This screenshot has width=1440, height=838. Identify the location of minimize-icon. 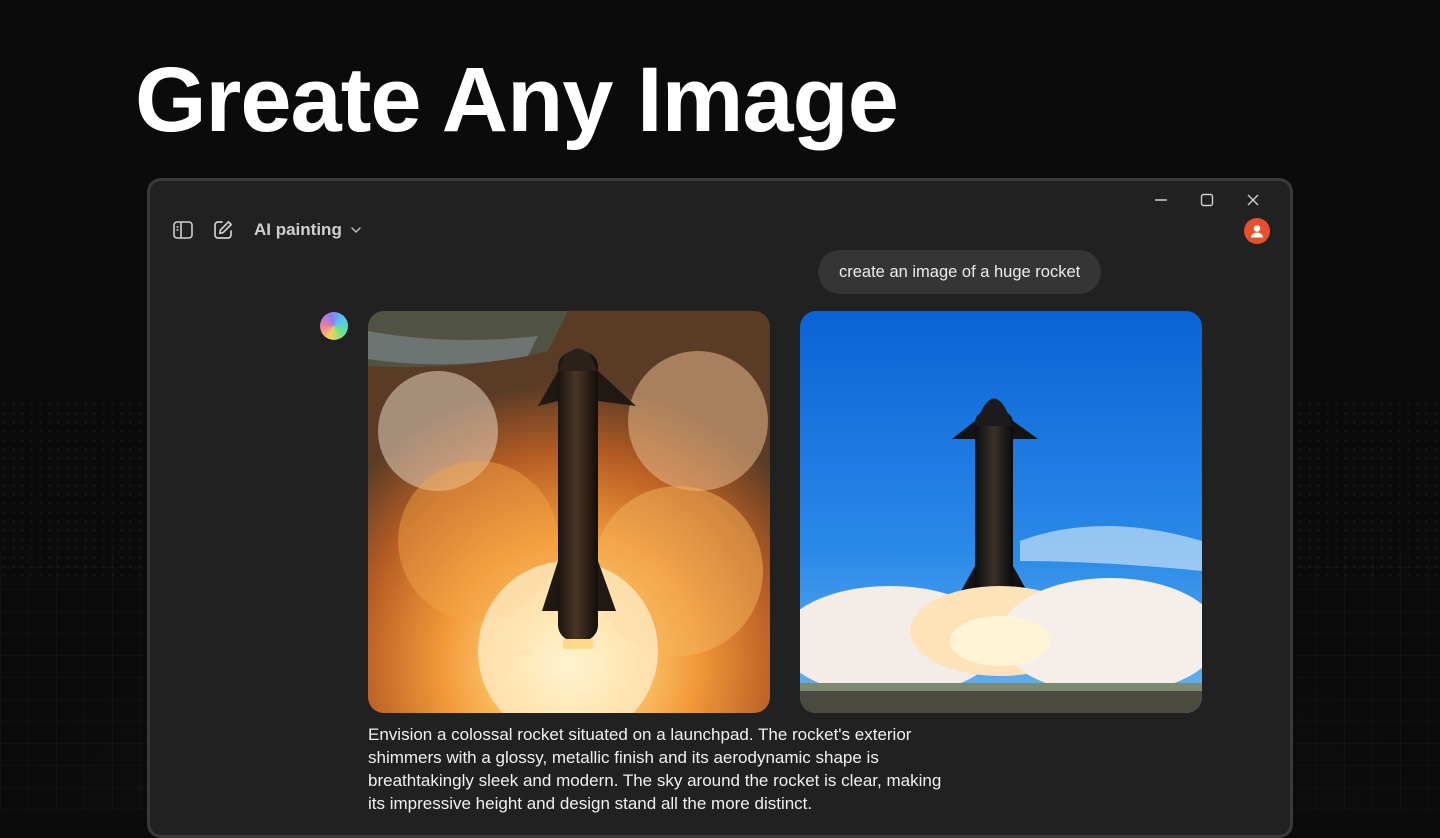
(1161, 200).